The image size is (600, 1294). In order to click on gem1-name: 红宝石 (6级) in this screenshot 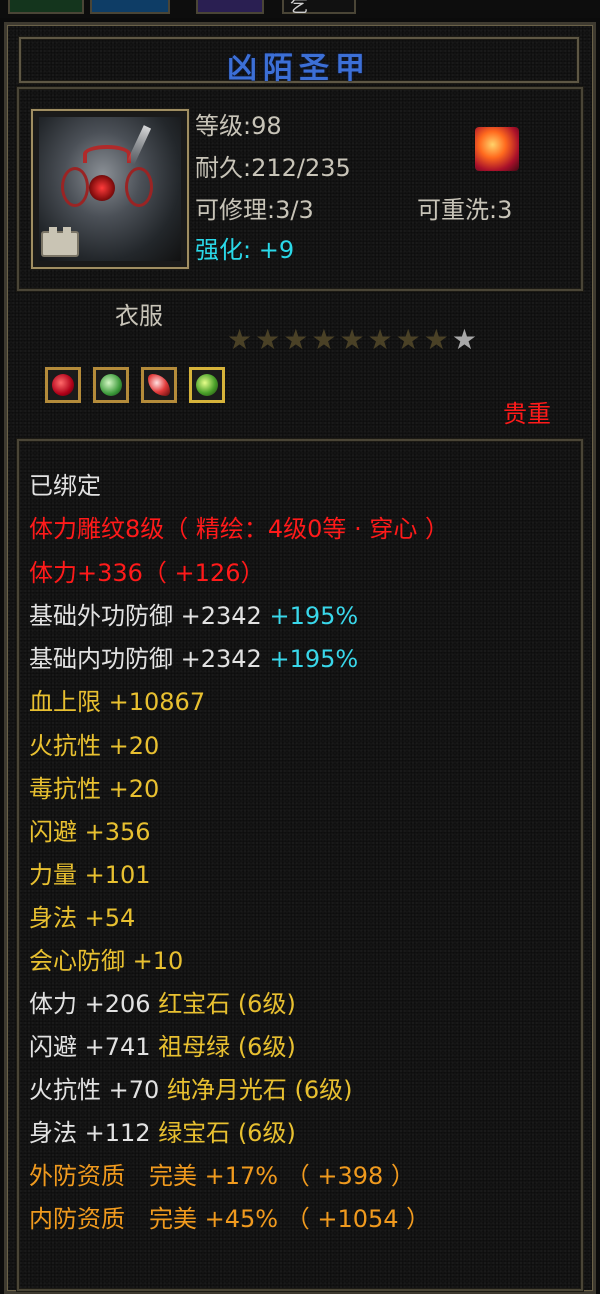, I will do `click(227, 1004)`.